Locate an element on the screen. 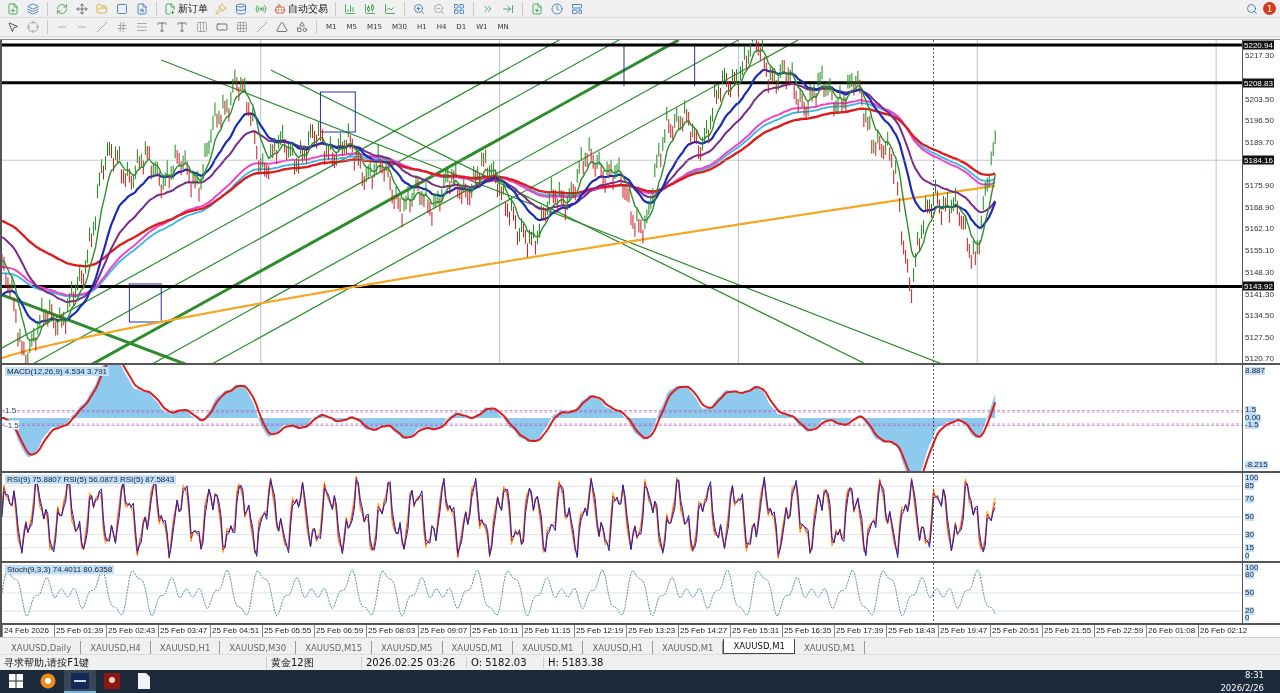 The image size is (1280, 693). stochastic-axis-label: 100 is located at coordinates (1252, 567).